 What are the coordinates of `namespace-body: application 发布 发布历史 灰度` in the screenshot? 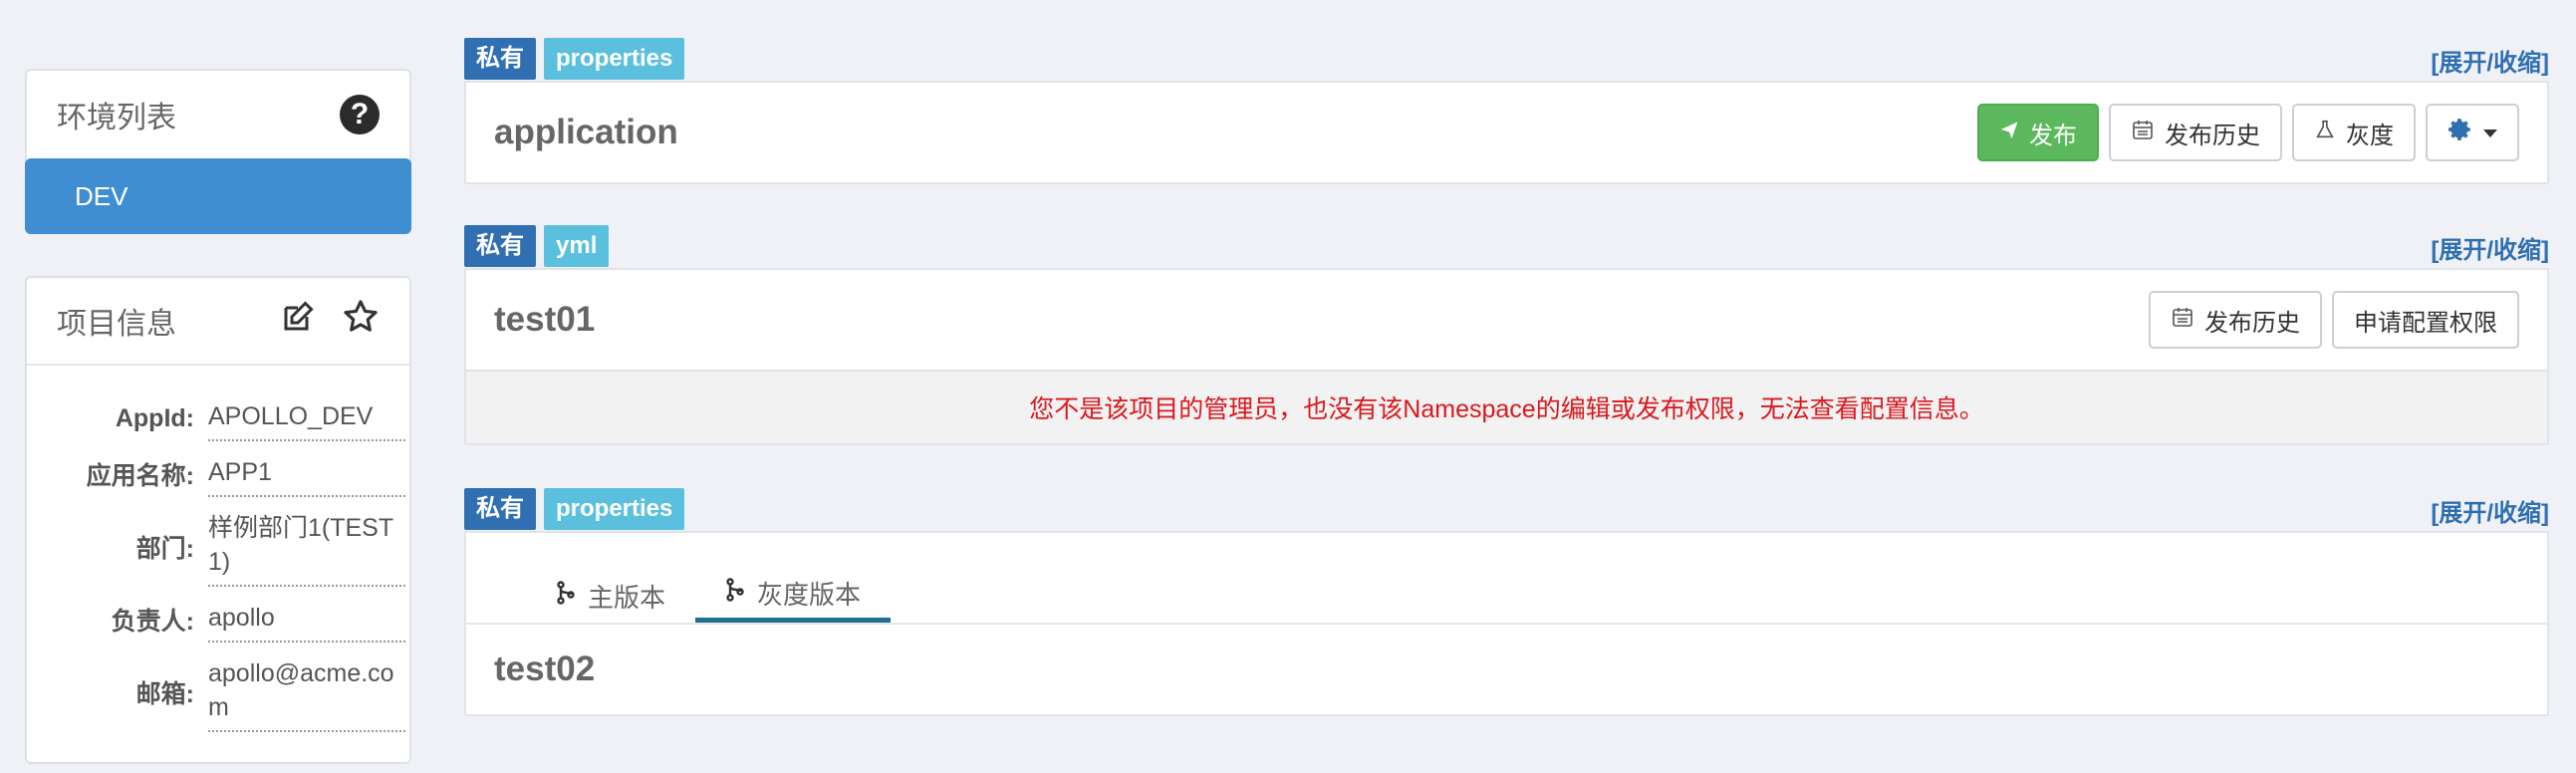 It's located at (1506, 132).